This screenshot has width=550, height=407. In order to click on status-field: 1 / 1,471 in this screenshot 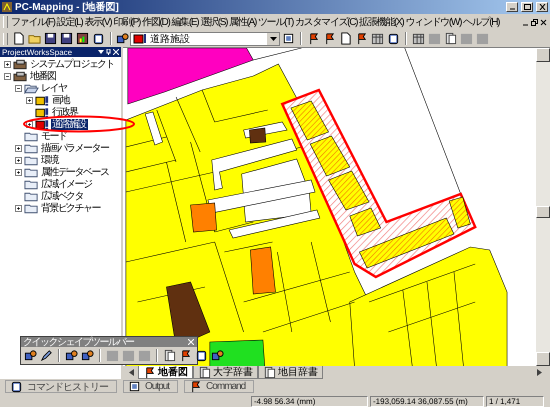, I will do `click(515, 401)`.